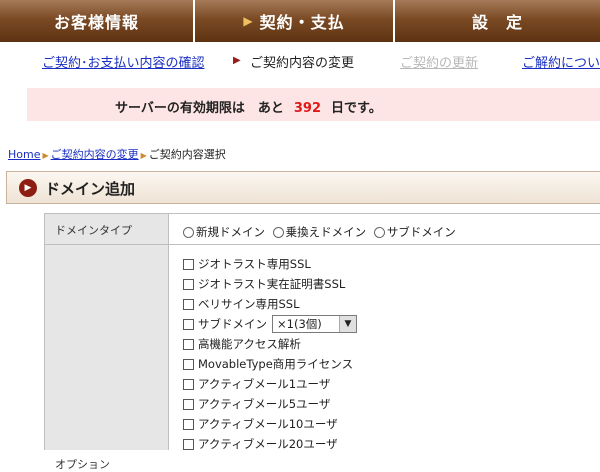  I want to click on radio-new-domain: 新規ドメイン, so click(224, 232).